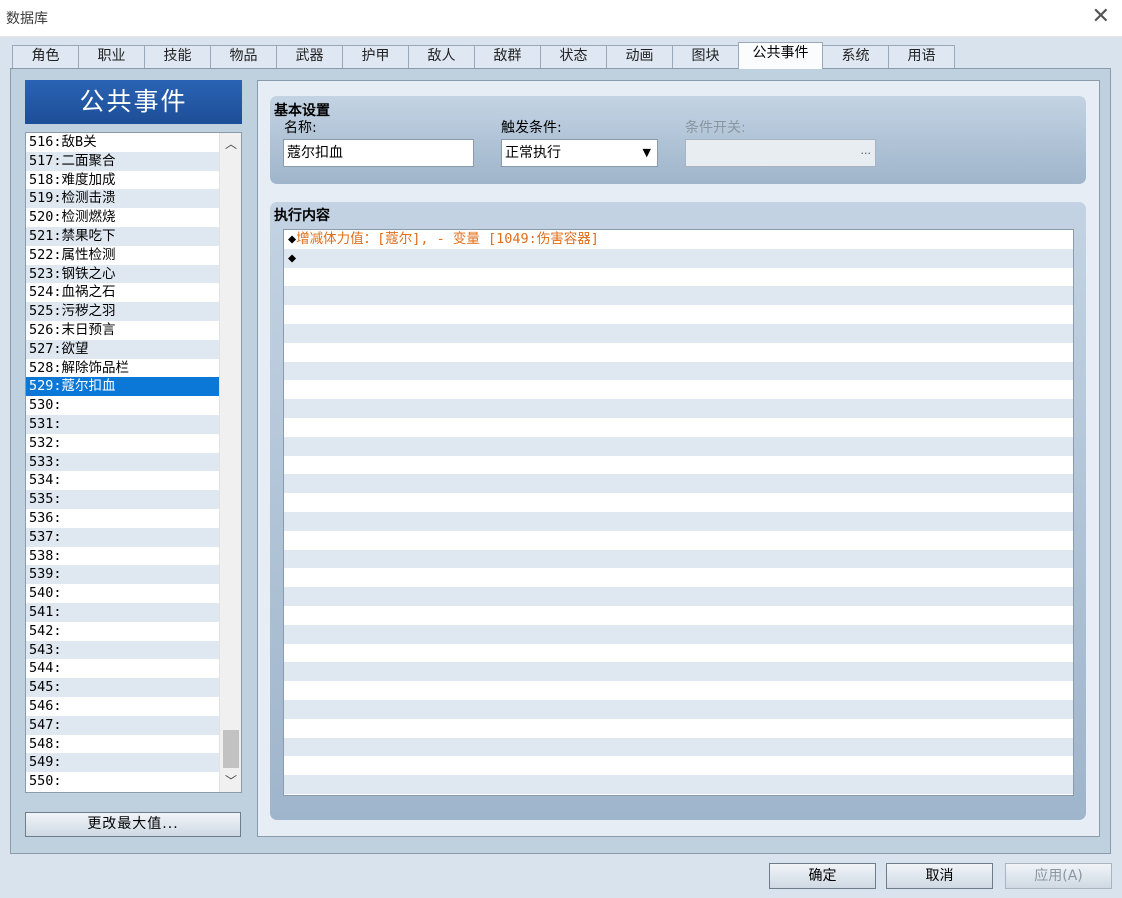  What do you see at coordinates (678, 239) in the screenshot?
I see `exec-line: ◆增减体力值：[蔻尔], - 变量 [1049:伤害容器]` at bounding box center [678, 239].